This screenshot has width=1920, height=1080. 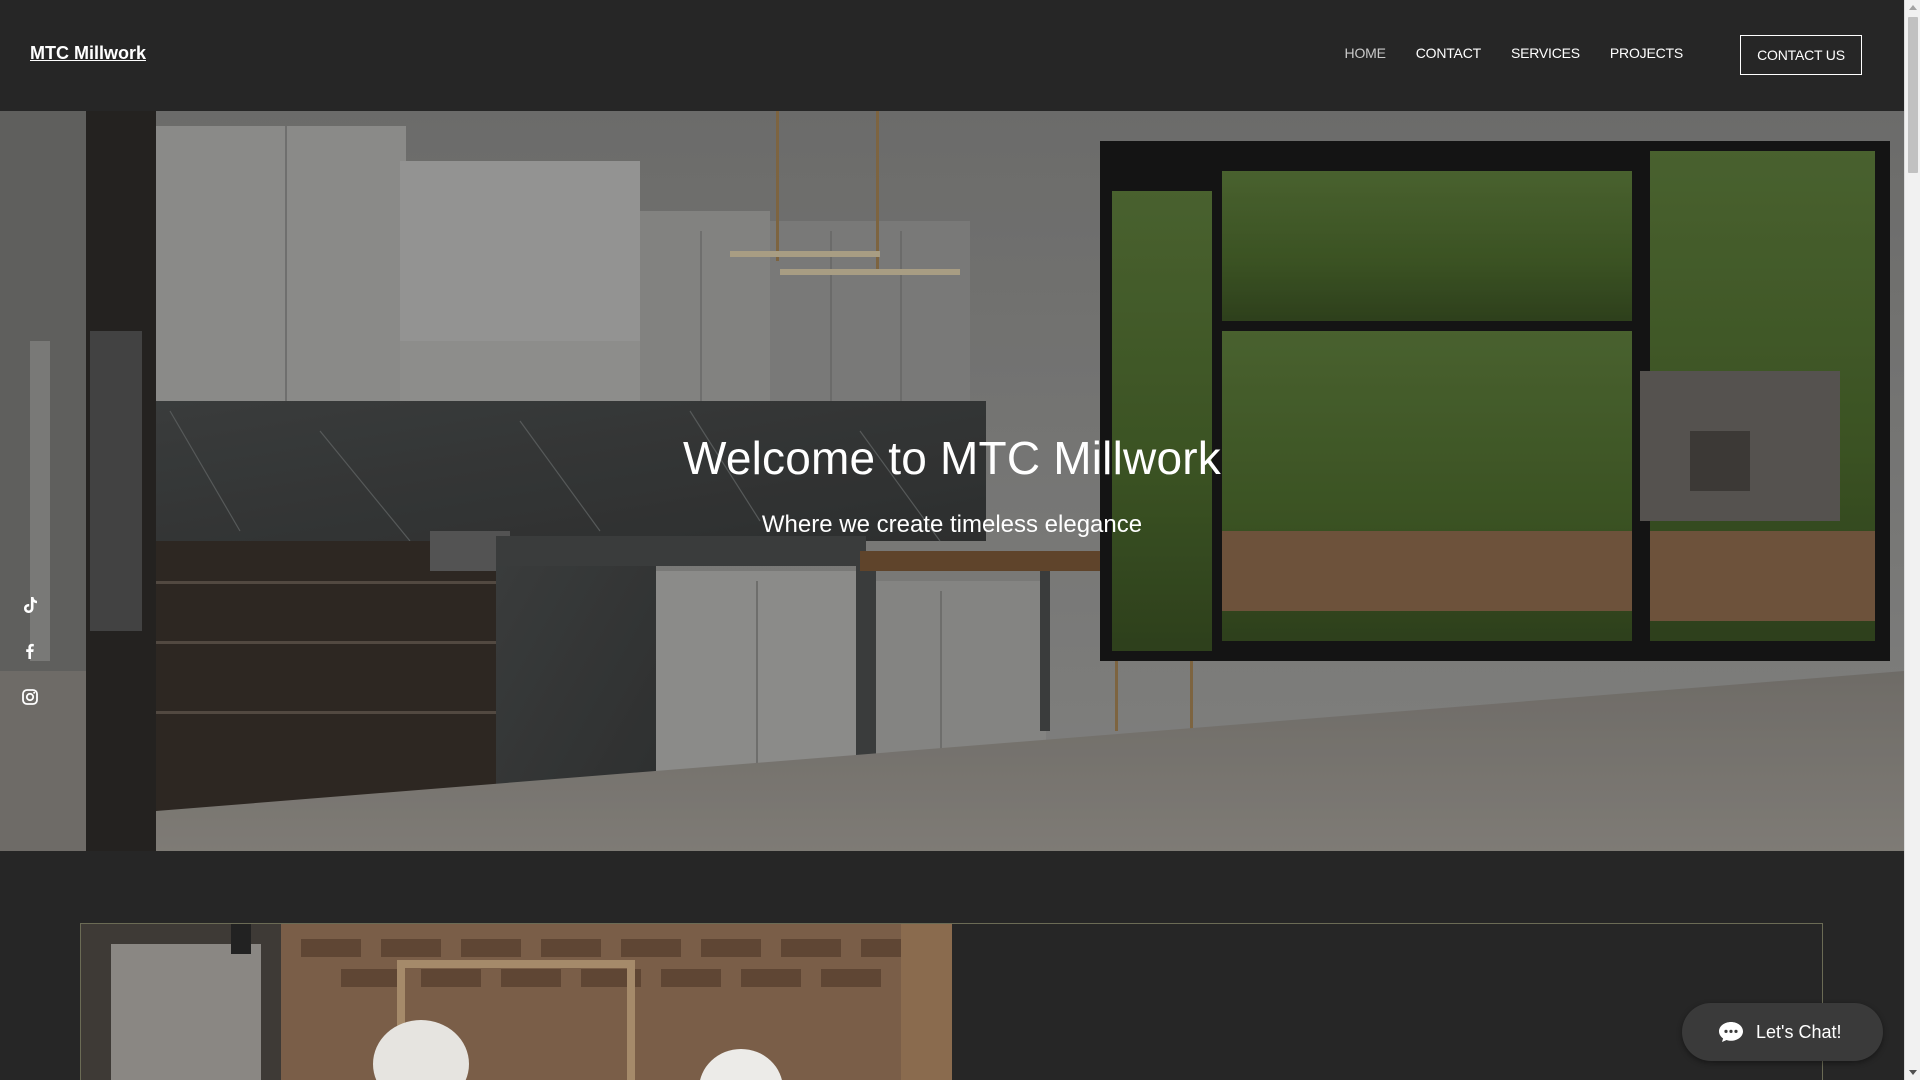 What do you see at coordinates (88, 53) in the screenshot?
I see `site-logo: MTC Millwork` at bounding box center [88, 53].